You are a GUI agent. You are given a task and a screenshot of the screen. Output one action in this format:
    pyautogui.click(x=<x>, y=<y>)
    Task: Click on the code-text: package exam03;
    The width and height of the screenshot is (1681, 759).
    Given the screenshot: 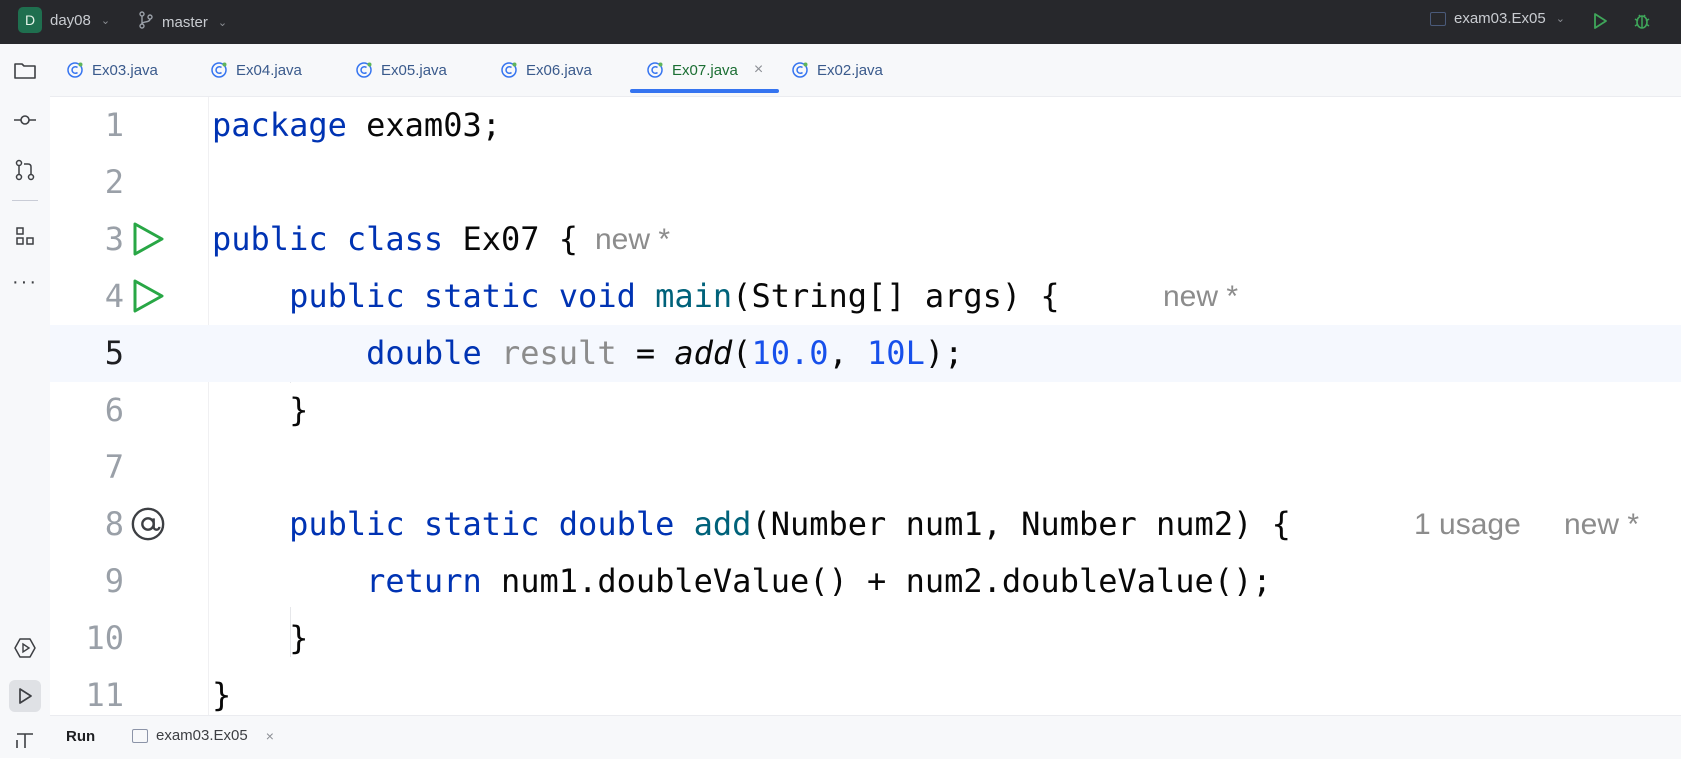 What is the action you would take?
    pyautogui.click(x=356, y=125)
    